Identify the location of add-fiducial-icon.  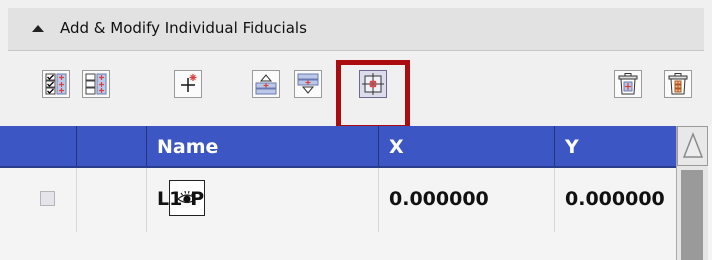
(189, 83).